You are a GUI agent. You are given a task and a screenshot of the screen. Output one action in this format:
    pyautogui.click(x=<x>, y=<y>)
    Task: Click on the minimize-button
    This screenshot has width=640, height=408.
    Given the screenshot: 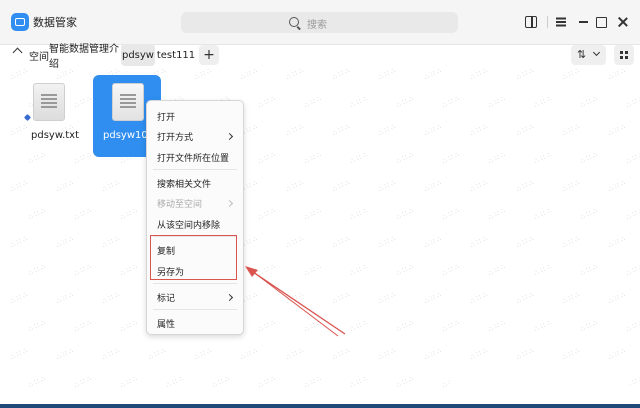 What is the action you would take?
    pyautogui.click(x=583, y=22)
    